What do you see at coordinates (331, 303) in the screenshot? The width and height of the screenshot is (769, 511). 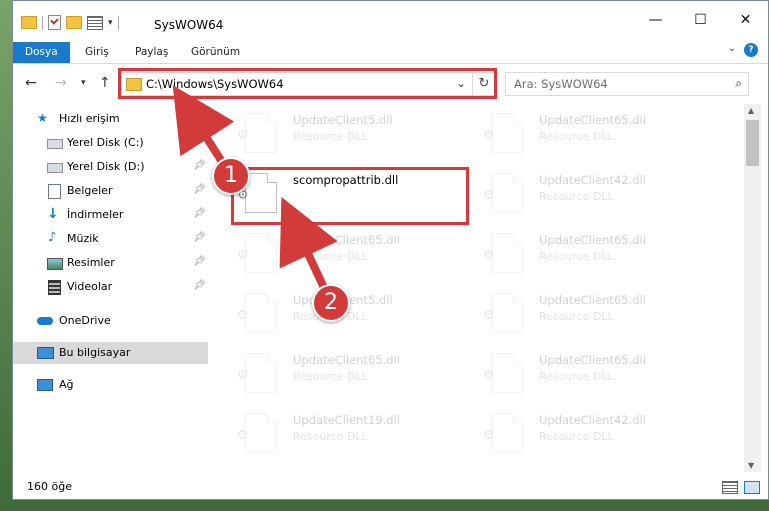 I see `step-badge-2: 2` at bounding box center [331, 303].